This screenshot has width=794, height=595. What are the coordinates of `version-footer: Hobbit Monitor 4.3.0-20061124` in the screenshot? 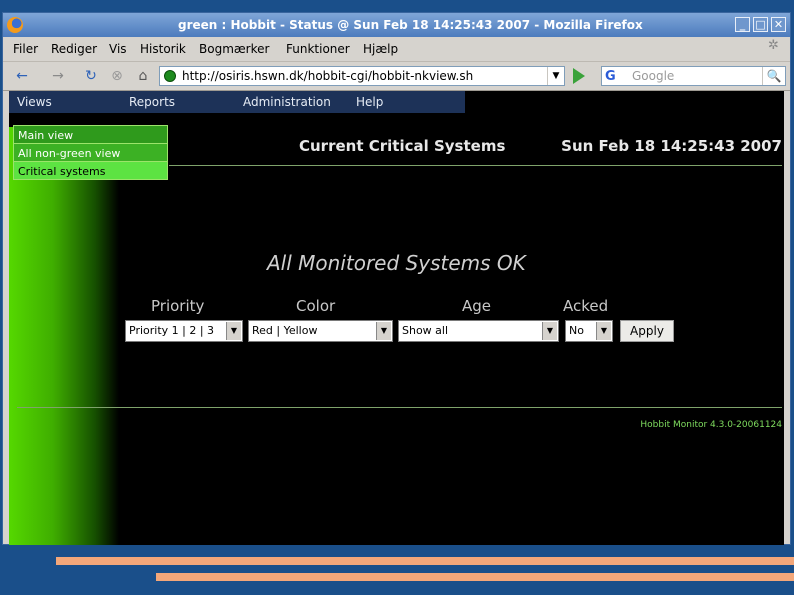 It's located at (711, 425).